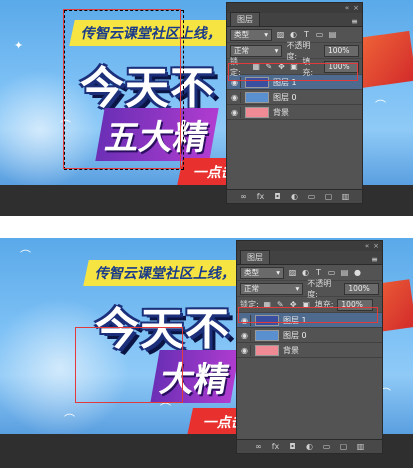 The width and height of the screenshot is (413, 468). I want to click on filter-toggle-icon: ●, so click(357, 272).